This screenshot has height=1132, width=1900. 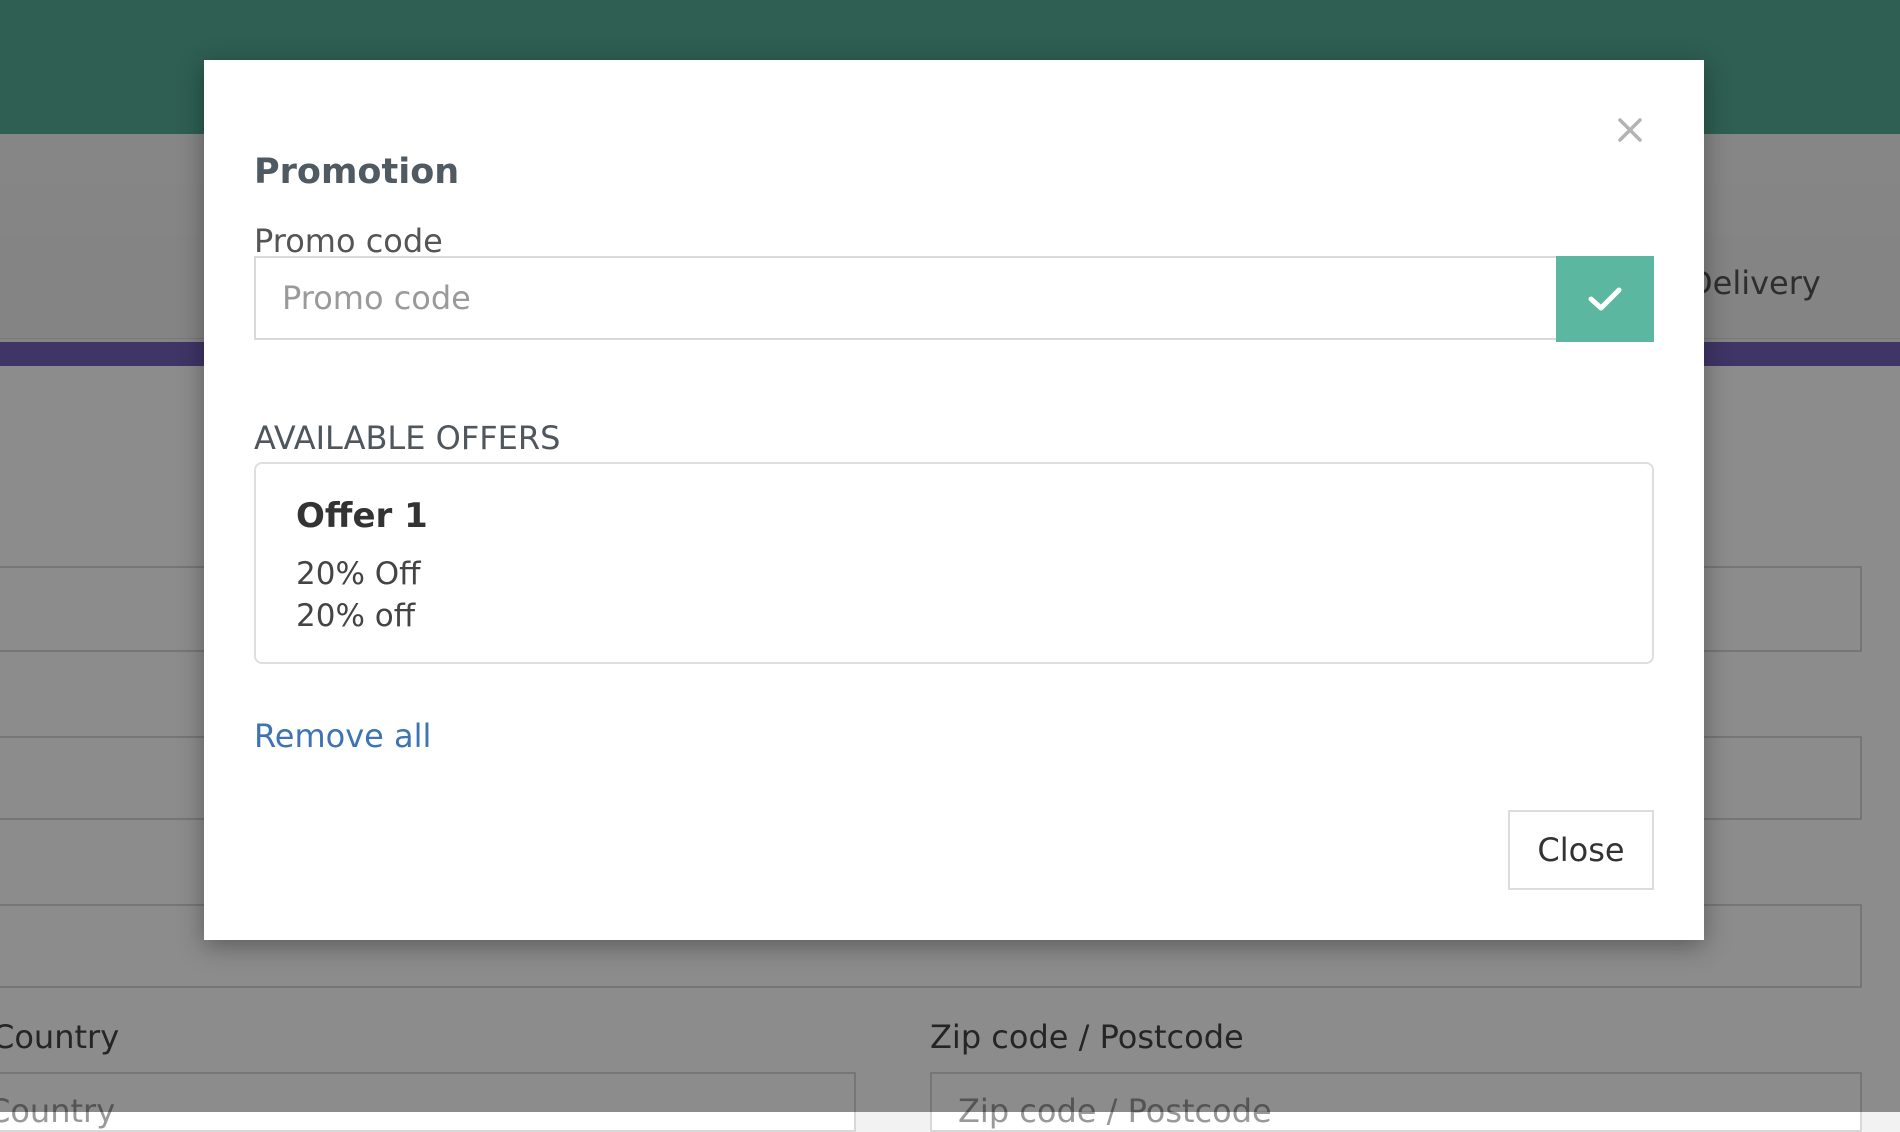 I want to click on modal-title: Promotion, so click(x=357, y=172).